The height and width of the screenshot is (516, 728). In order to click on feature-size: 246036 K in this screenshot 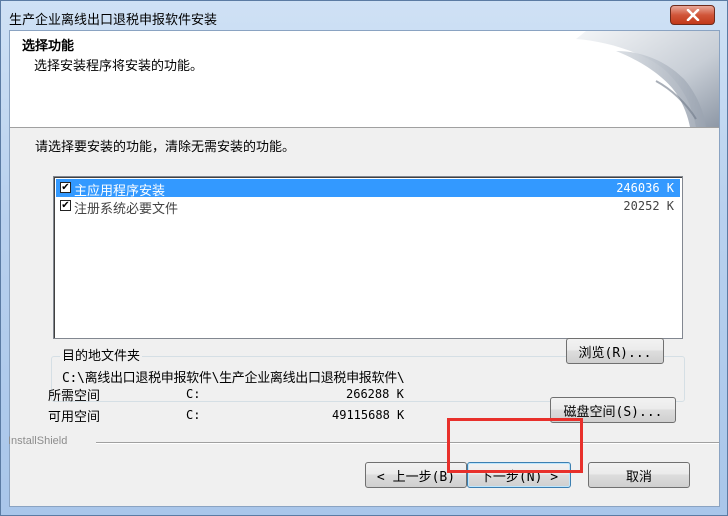, I will do `click(645, 188)`.